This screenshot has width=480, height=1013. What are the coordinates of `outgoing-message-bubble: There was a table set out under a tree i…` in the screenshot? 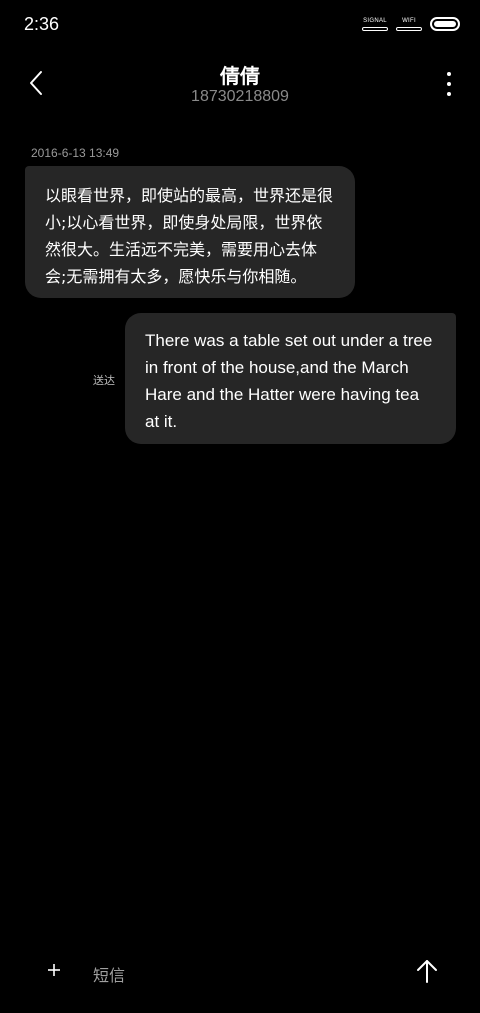 It's located at (290, 378).